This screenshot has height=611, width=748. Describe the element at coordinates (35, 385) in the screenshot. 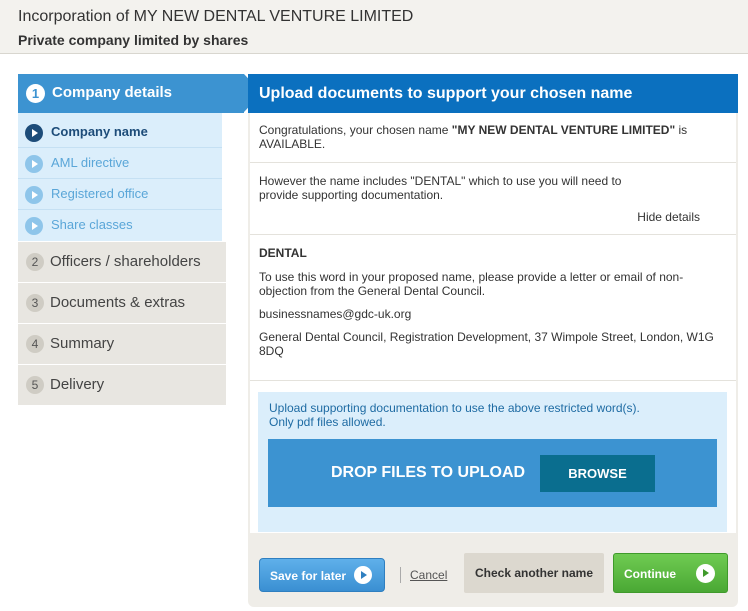

I see `step-number: 5` at that location.